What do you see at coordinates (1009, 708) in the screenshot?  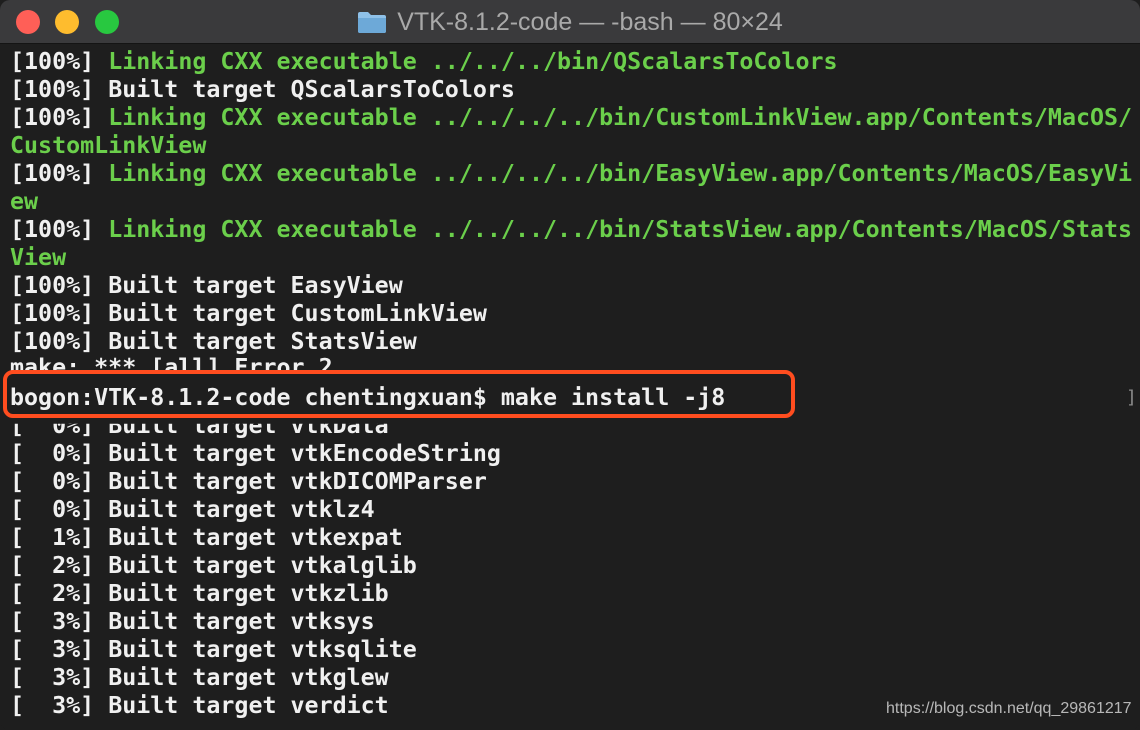 I see `watermark: https://blog.csdn.net/qq_29861217` at bounding box center [1009, 708].